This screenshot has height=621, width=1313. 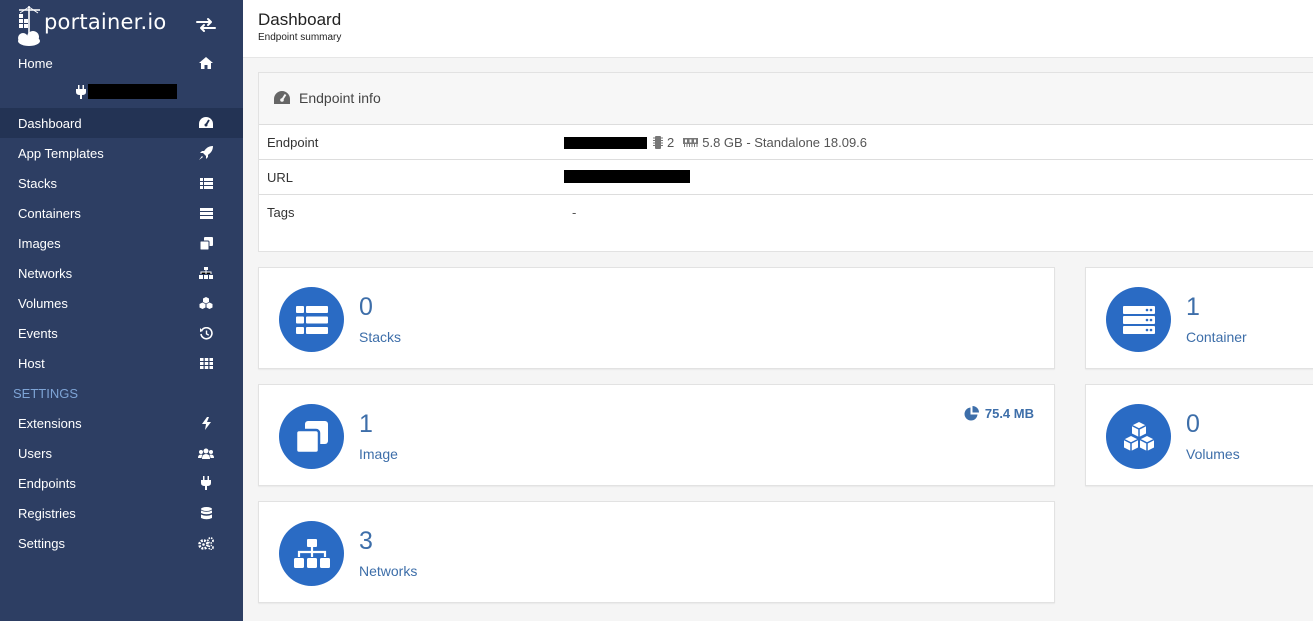 I want to click on swap-arrows-icon, so click(x=206, y=25).